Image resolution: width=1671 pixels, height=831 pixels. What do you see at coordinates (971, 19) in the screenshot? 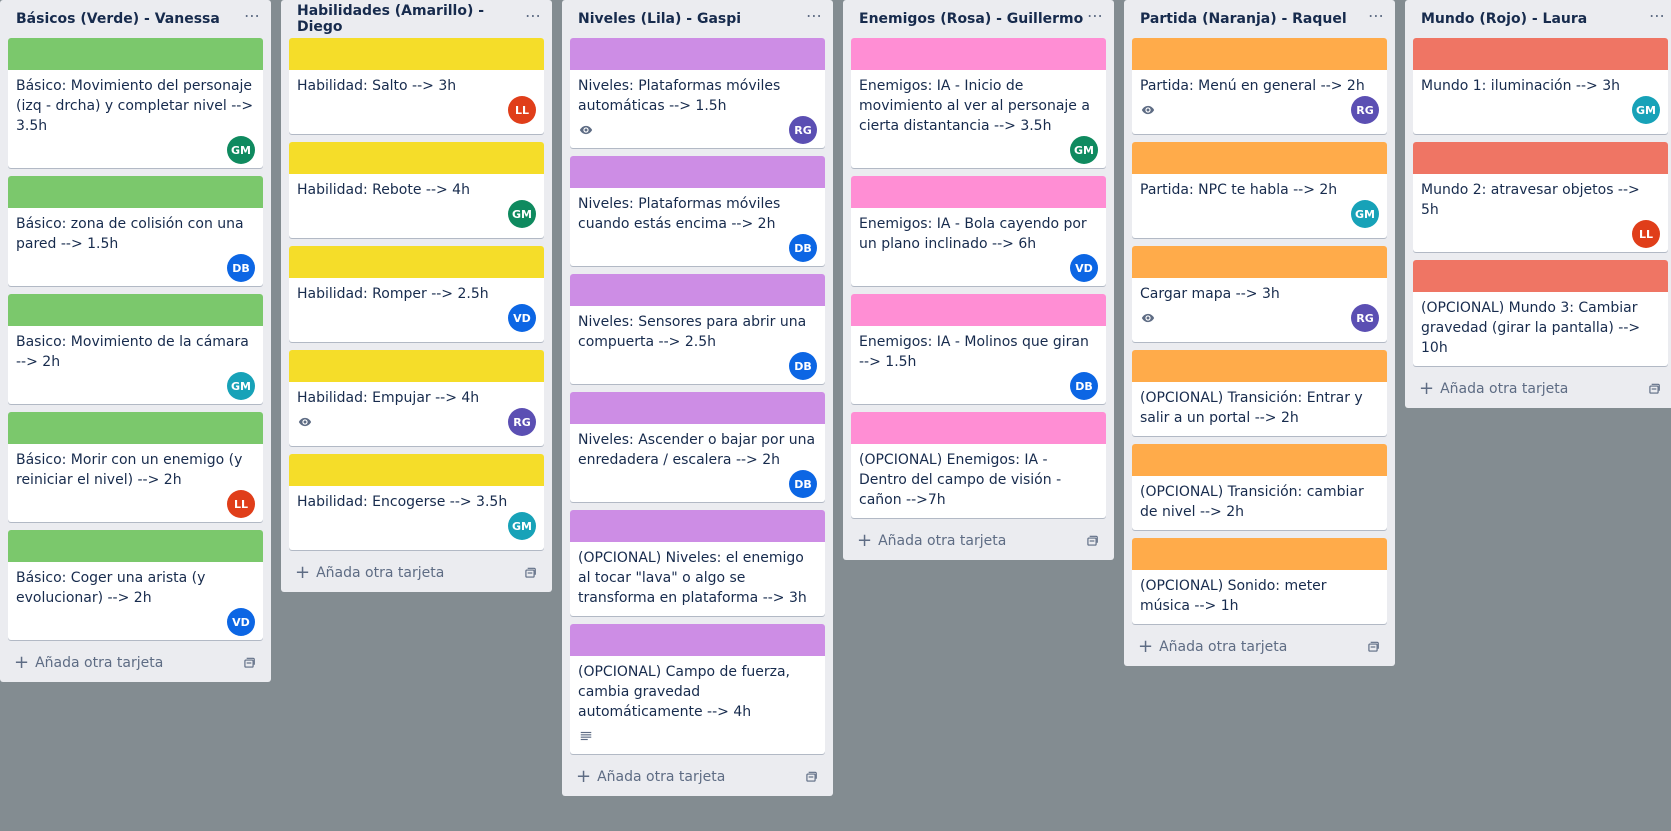
I see `list-title: Enemigos (Rosa) - Guillermo` at bounding box center [971, 19].